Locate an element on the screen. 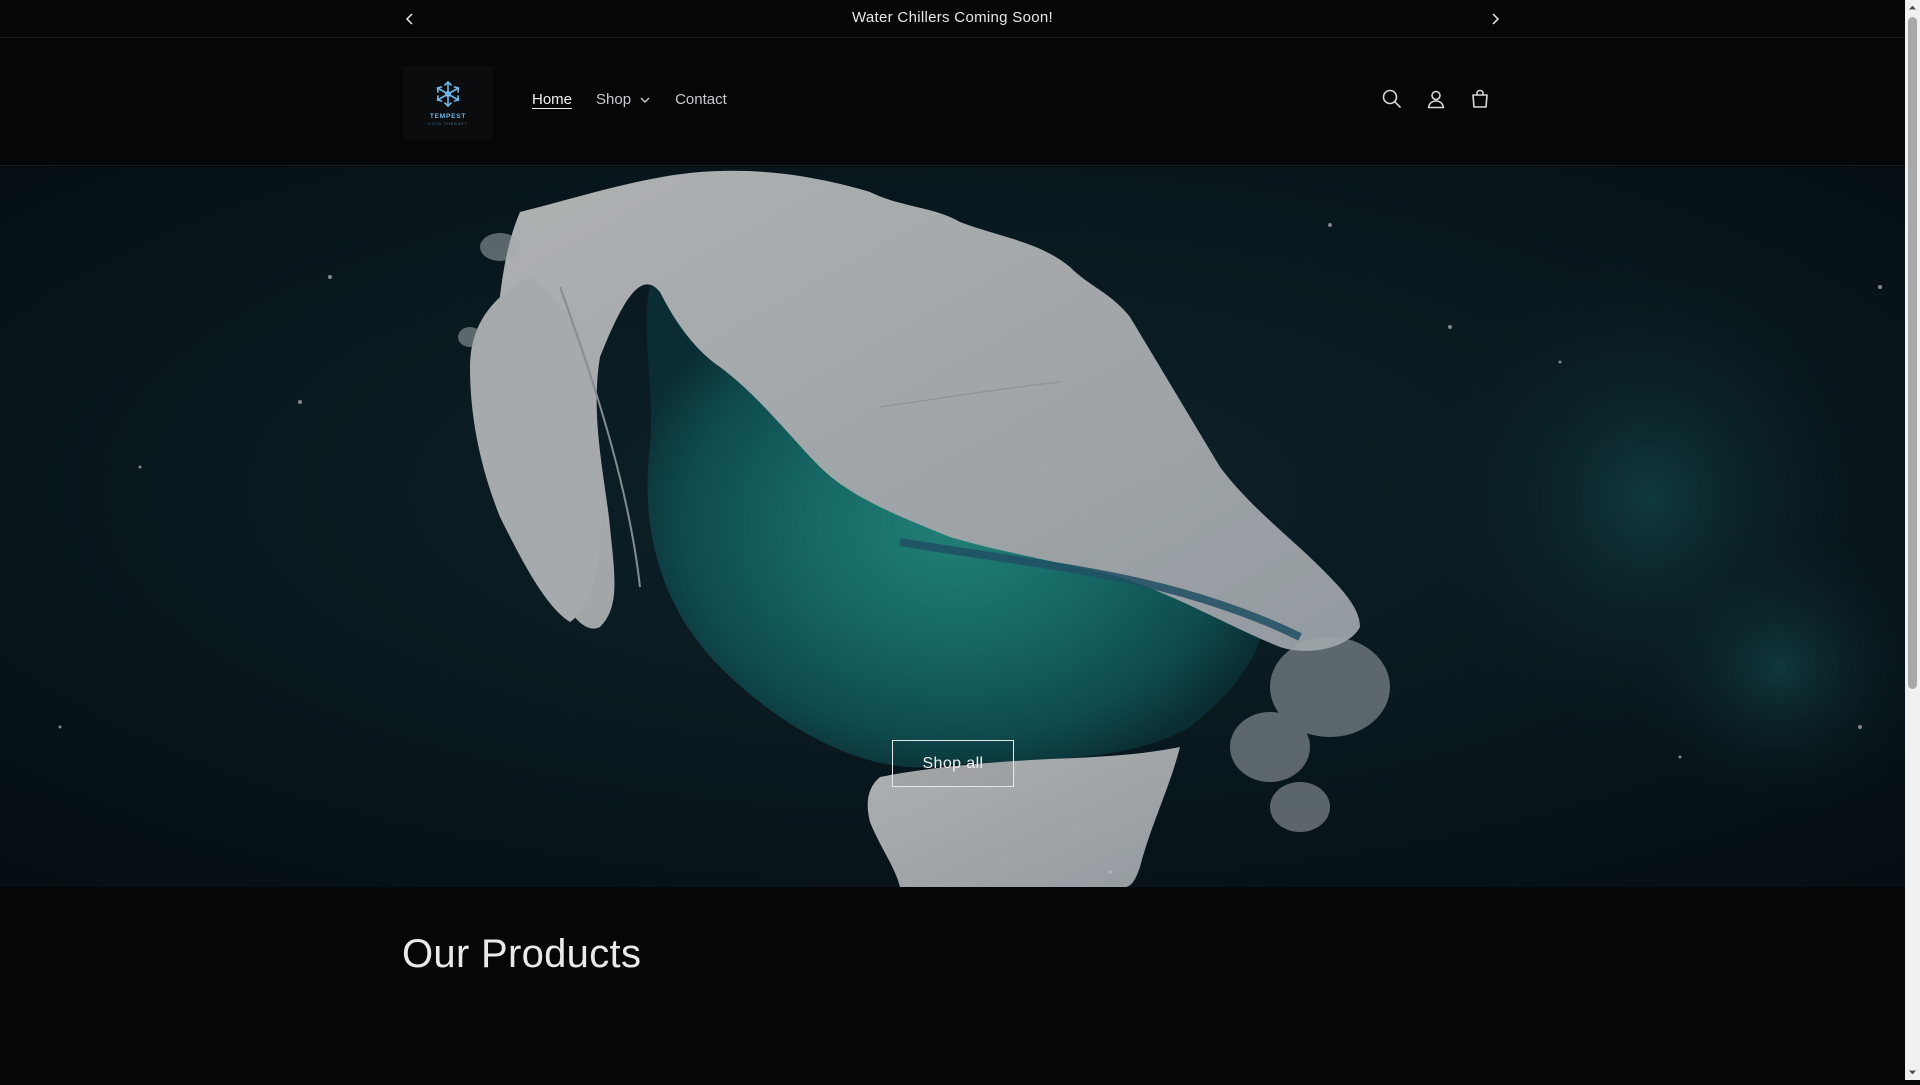 The image size is (1920, 1085). cart-icon is located at coordinates (1480, 98).